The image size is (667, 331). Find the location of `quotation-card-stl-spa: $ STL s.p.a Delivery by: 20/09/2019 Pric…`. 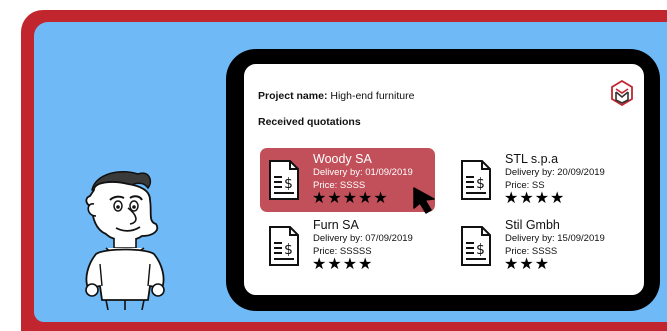

quotation-card-stl-spa: $ STL s.p.a Delivery by: 20/09/2019 Pric… is located at coordinates (539, 180).